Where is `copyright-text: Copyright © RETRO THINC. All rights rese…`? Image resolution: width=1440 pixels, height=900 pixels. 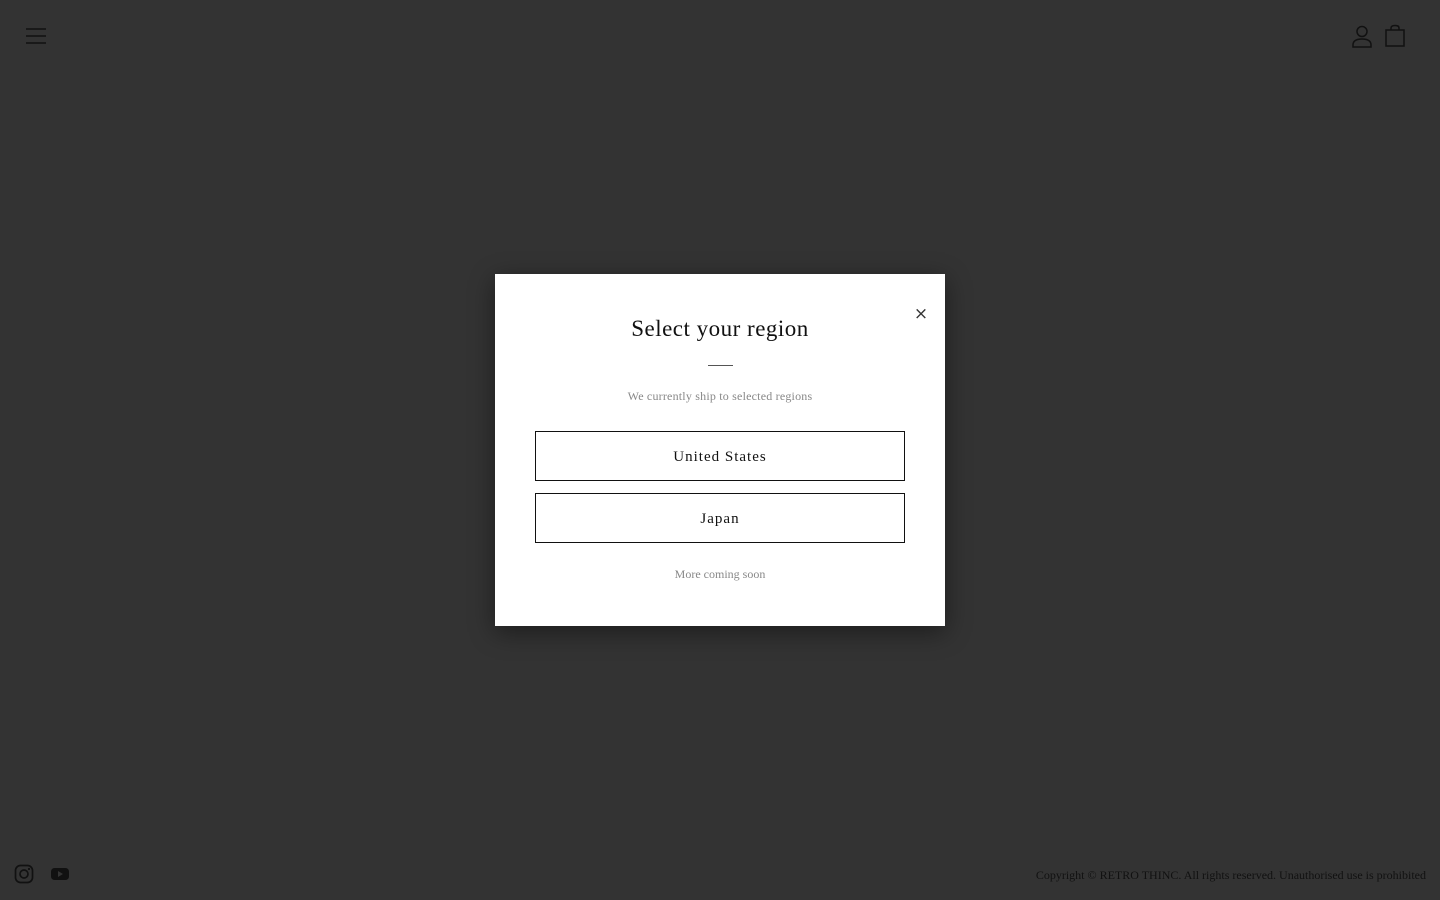 copyright-text: Copyright © RETRO THINC. All rights rese… is located at coordinates (1230, 875).